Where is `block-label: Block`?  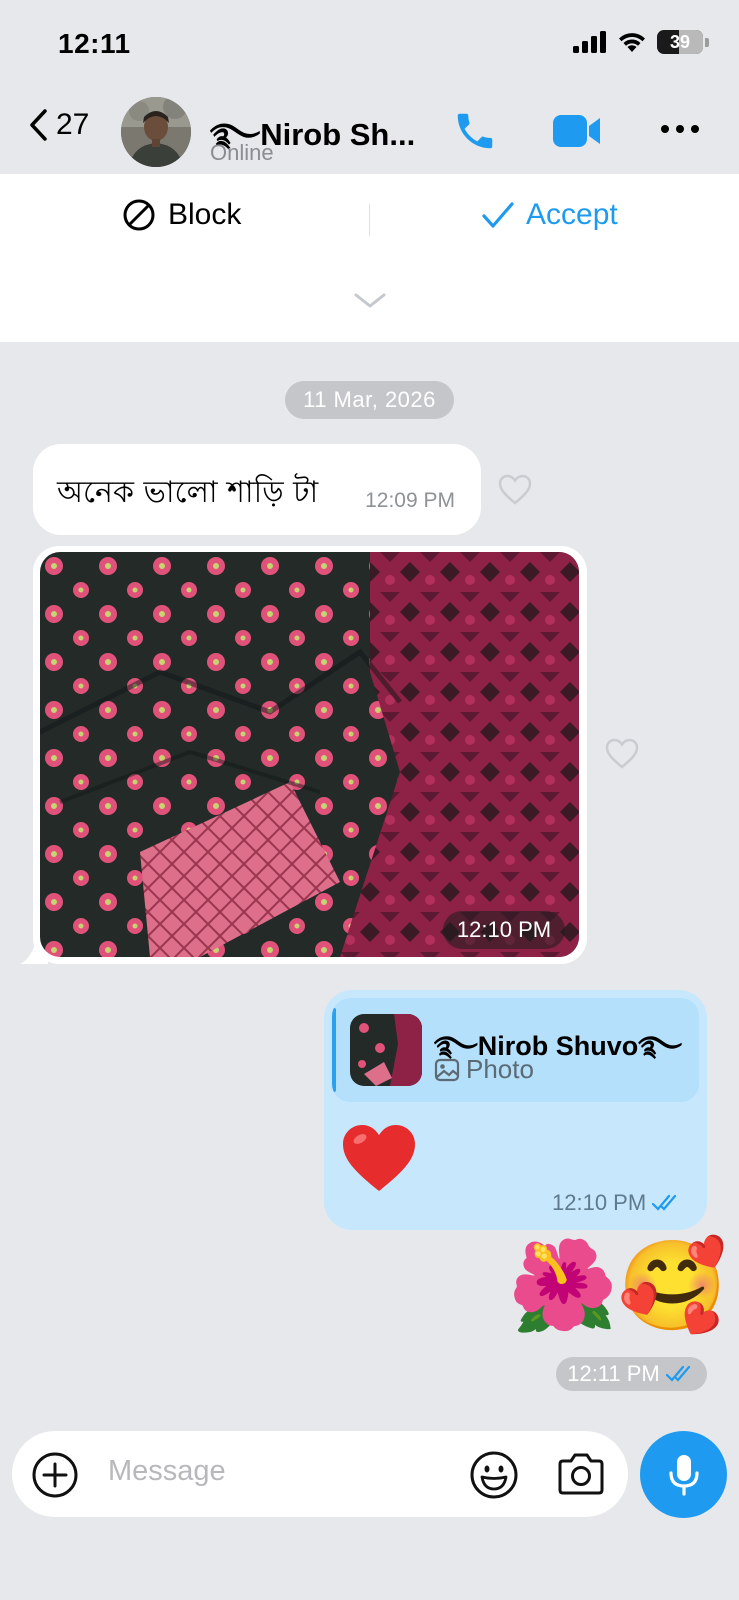 block-label: Block is located at coordinates (205, 214).